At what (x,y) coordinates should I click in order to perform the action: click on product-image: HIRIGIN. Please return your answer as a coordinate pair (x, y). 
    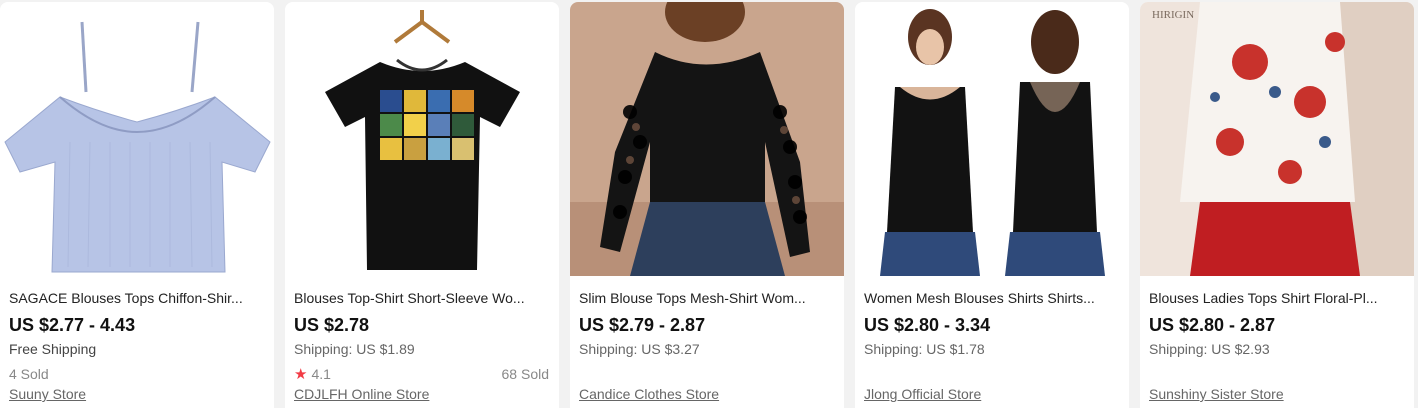
    Looking at the image, I should click on (1277, 139).